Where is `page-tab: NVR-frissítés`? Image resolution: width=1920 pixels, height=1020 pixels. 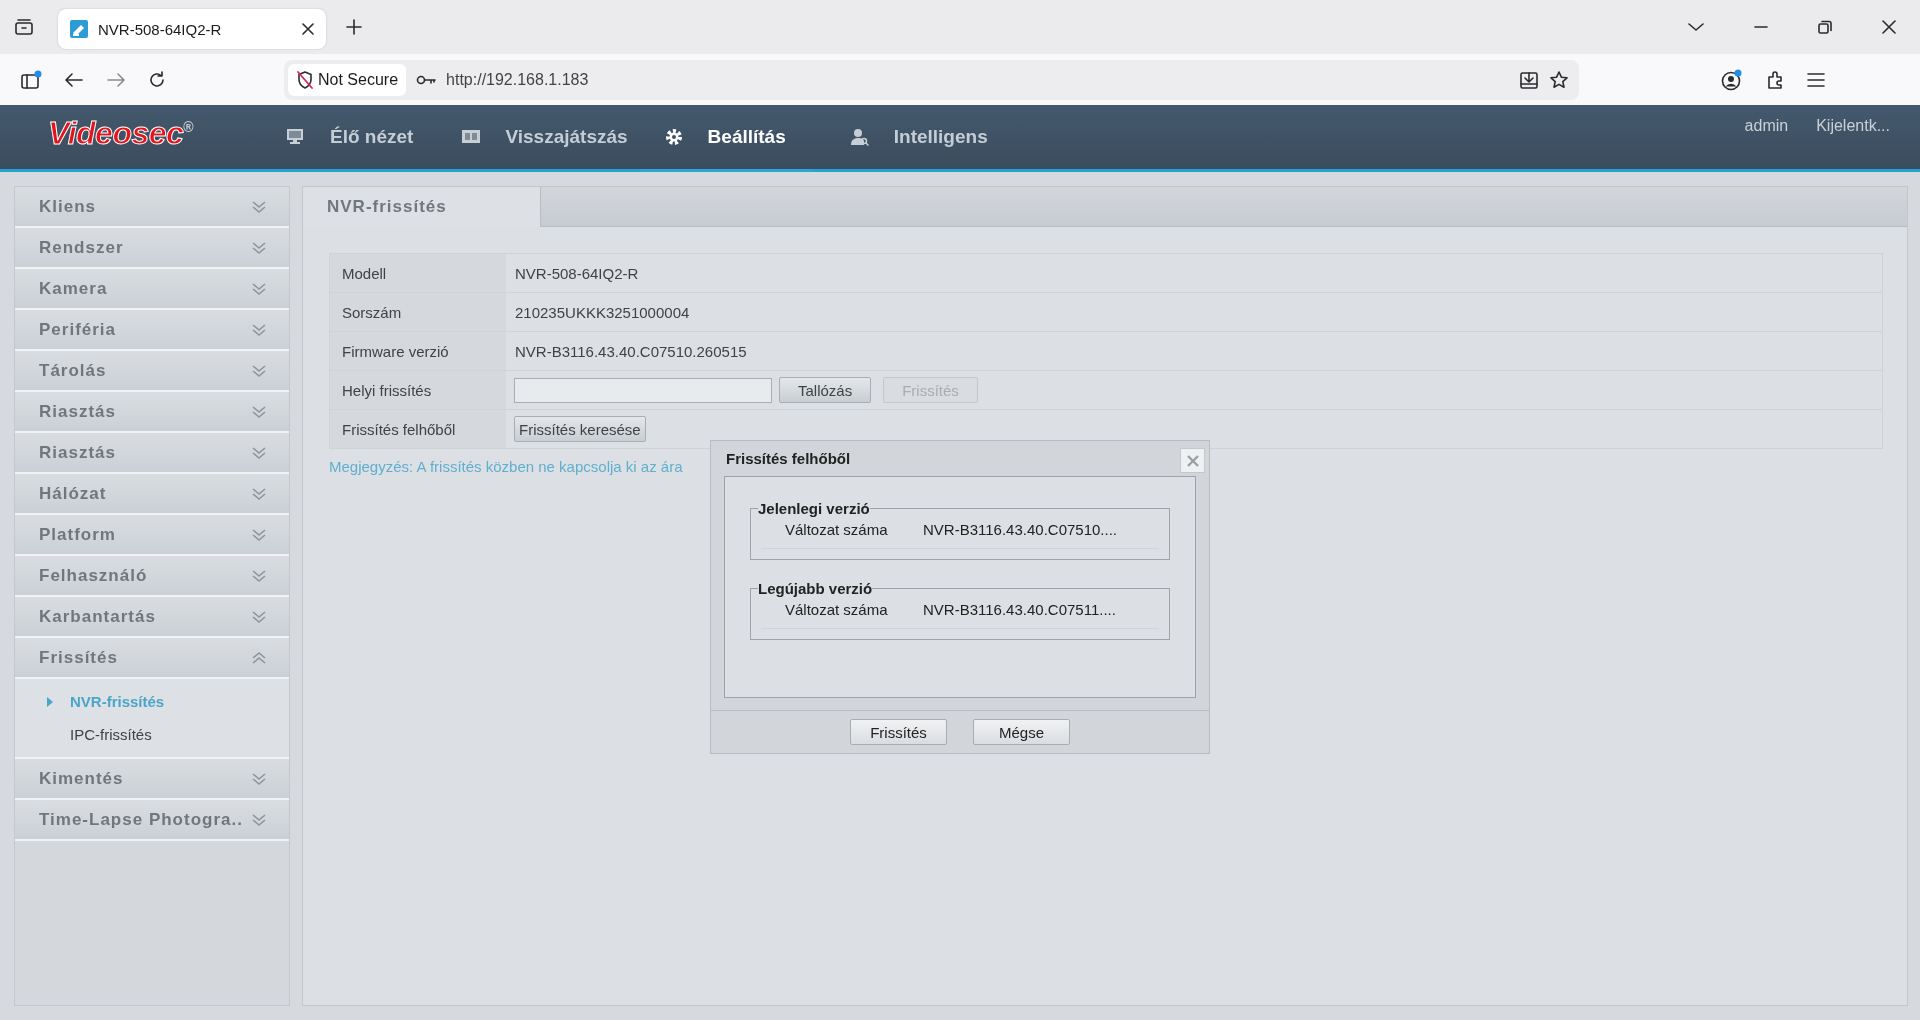
page-tab: NVR-frissítés is located at coordinates (422, 207).